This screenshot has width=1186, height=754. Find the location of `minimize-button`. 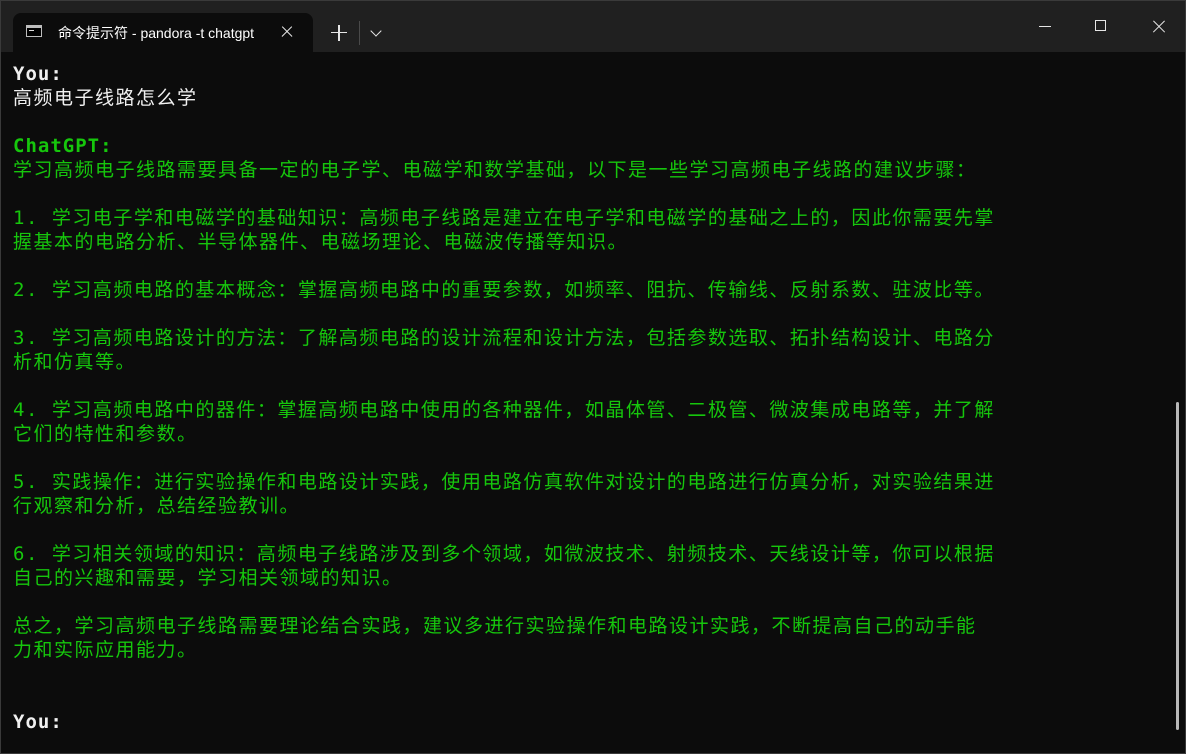

minimize-button is located at coordinates (1045, 26).